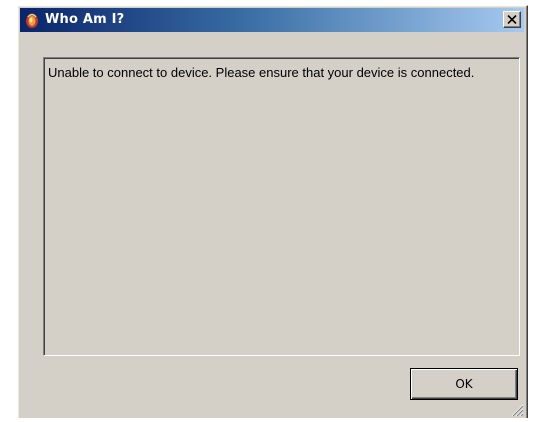  I want to click on resize-grip-icon, so click(517, 410).